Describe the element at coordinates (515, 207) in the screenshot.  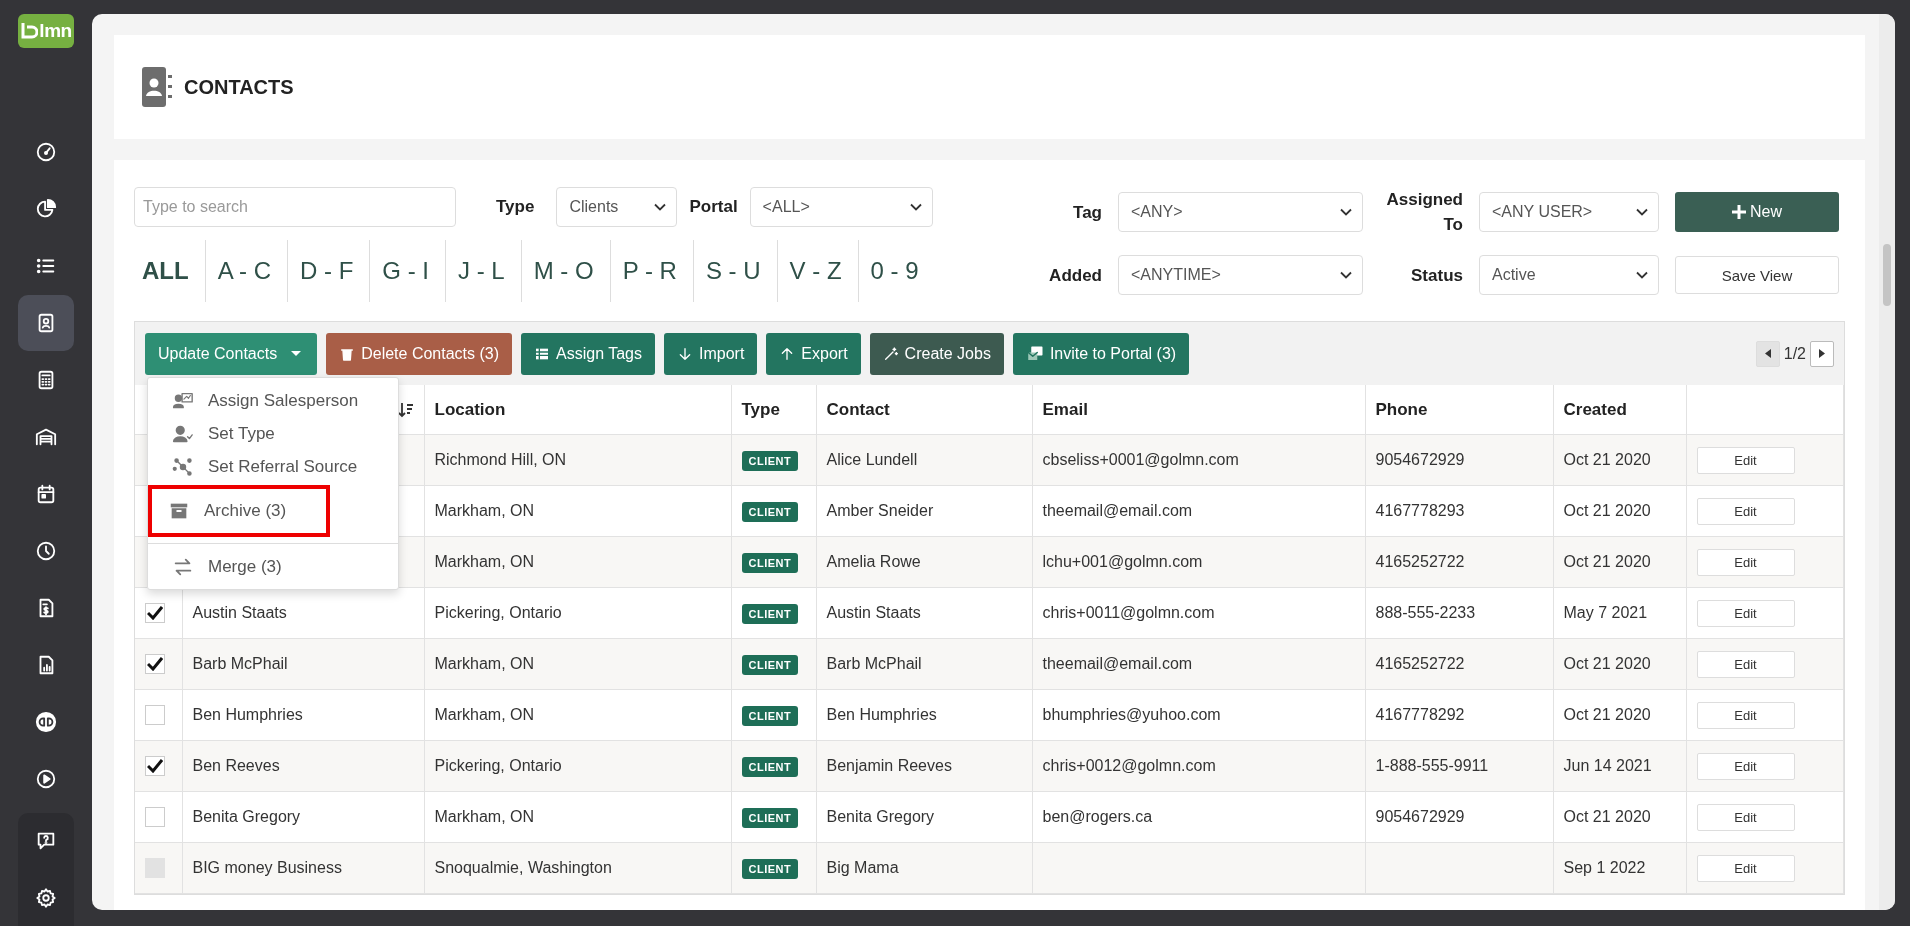
I see `filter-label: Type` at that location.